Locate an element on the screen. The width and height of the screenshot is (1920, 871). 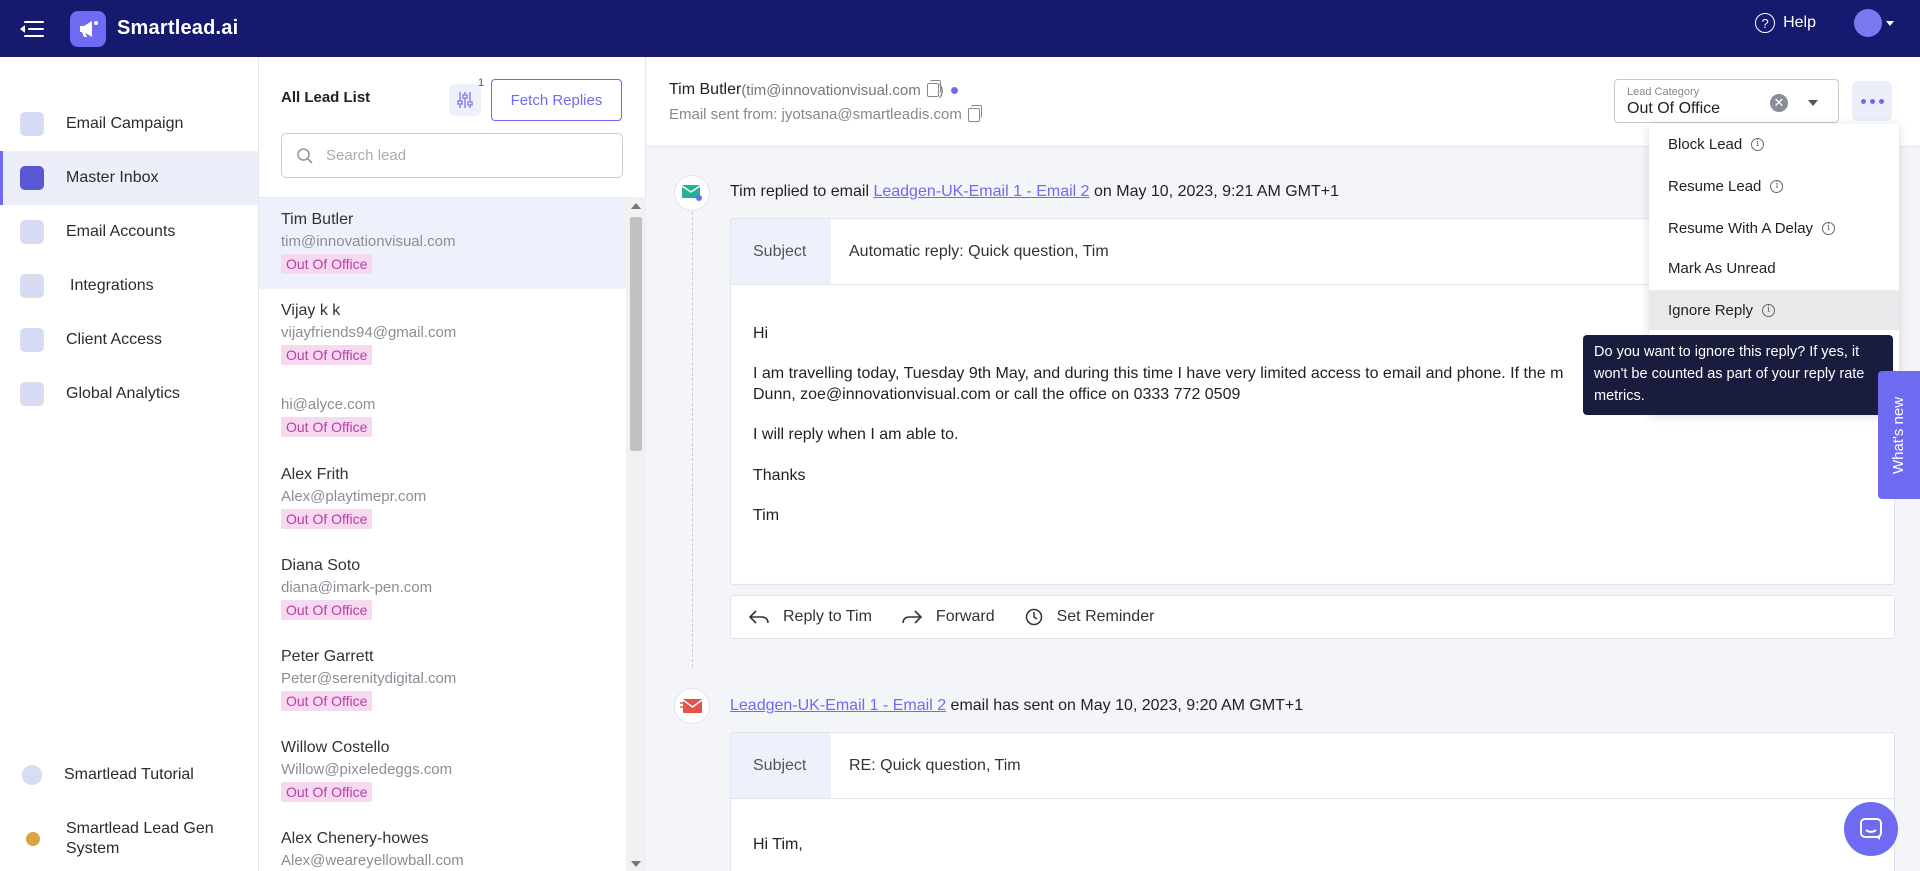
chart-icon is located at coordinates (32, 394).